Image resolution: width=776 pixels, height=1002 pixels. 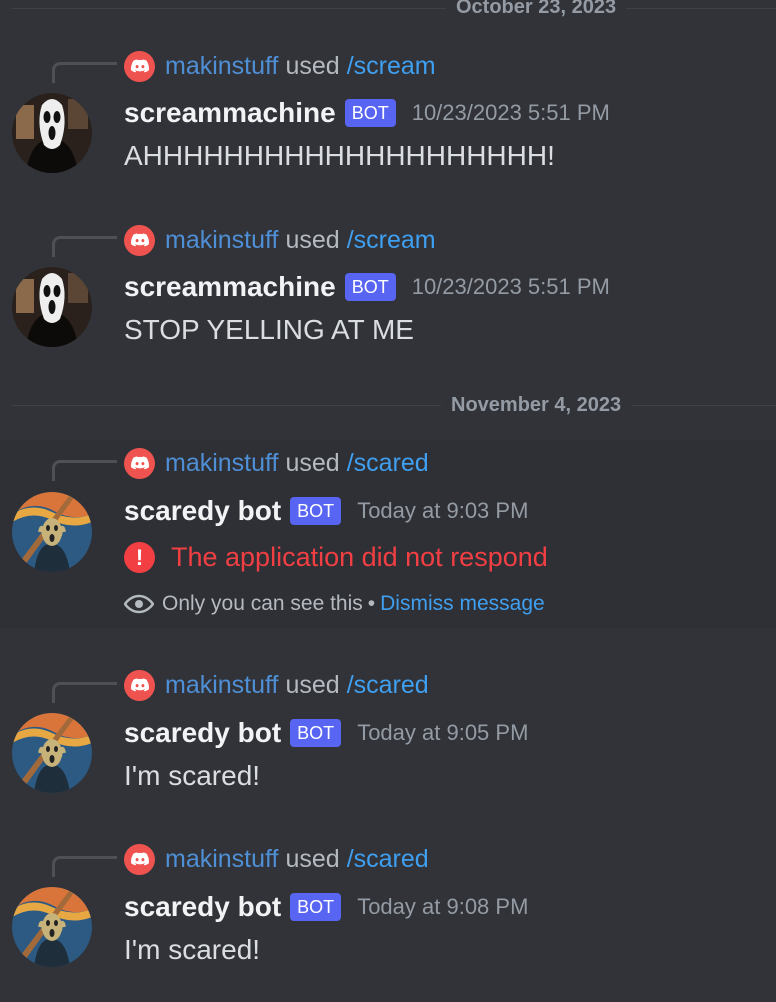 What do you see at coordinates (339, 155) in the screenshot?
I see `message-content: AHHHHHHHHHHHHHHHHHHHH!` at bounding box center [339, 155].